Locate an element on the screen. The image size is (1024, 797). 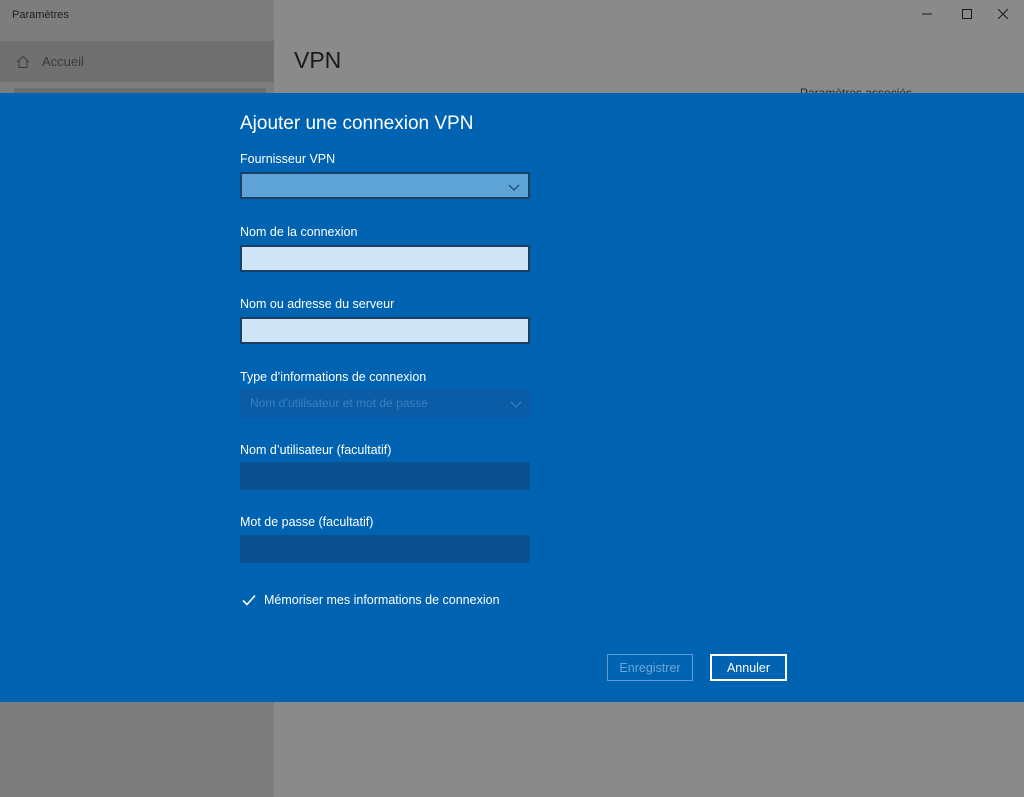
minimize-icon is located at coordinates (927, 14).